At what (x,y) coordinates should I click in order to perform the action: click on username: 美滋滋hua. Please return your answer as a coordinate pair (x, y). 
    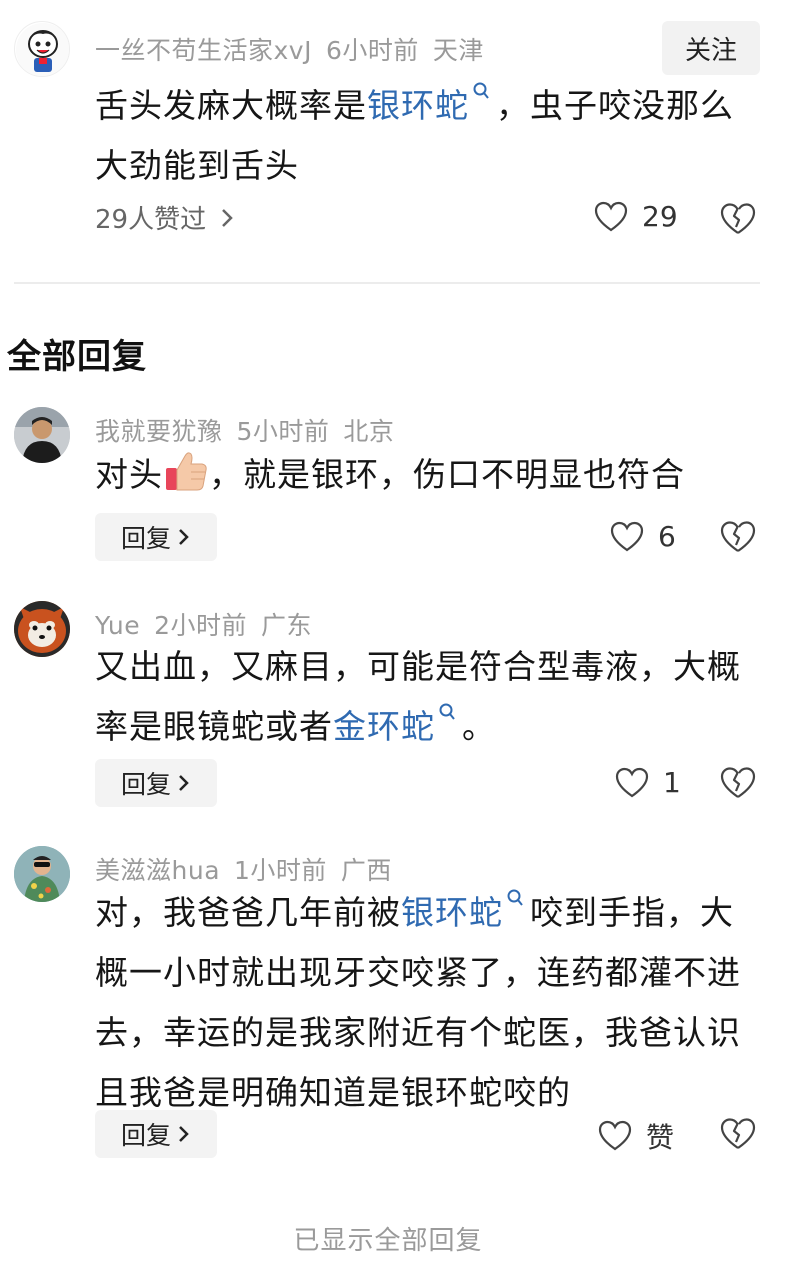
    Looking at the image, I should click on (157, 870).